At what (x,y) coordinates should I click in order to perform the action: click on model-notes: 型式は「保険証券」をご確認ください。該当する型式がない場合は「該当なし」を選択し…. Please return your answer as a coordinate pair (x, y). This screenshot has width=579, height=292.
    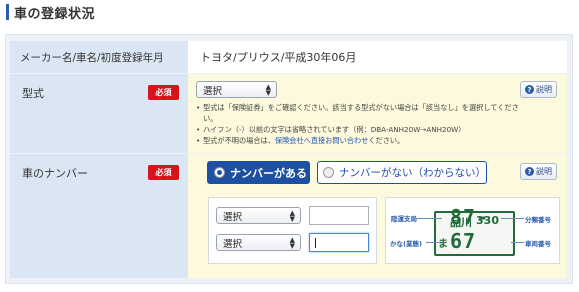
    Looking at the image, I should click on (358, 124).